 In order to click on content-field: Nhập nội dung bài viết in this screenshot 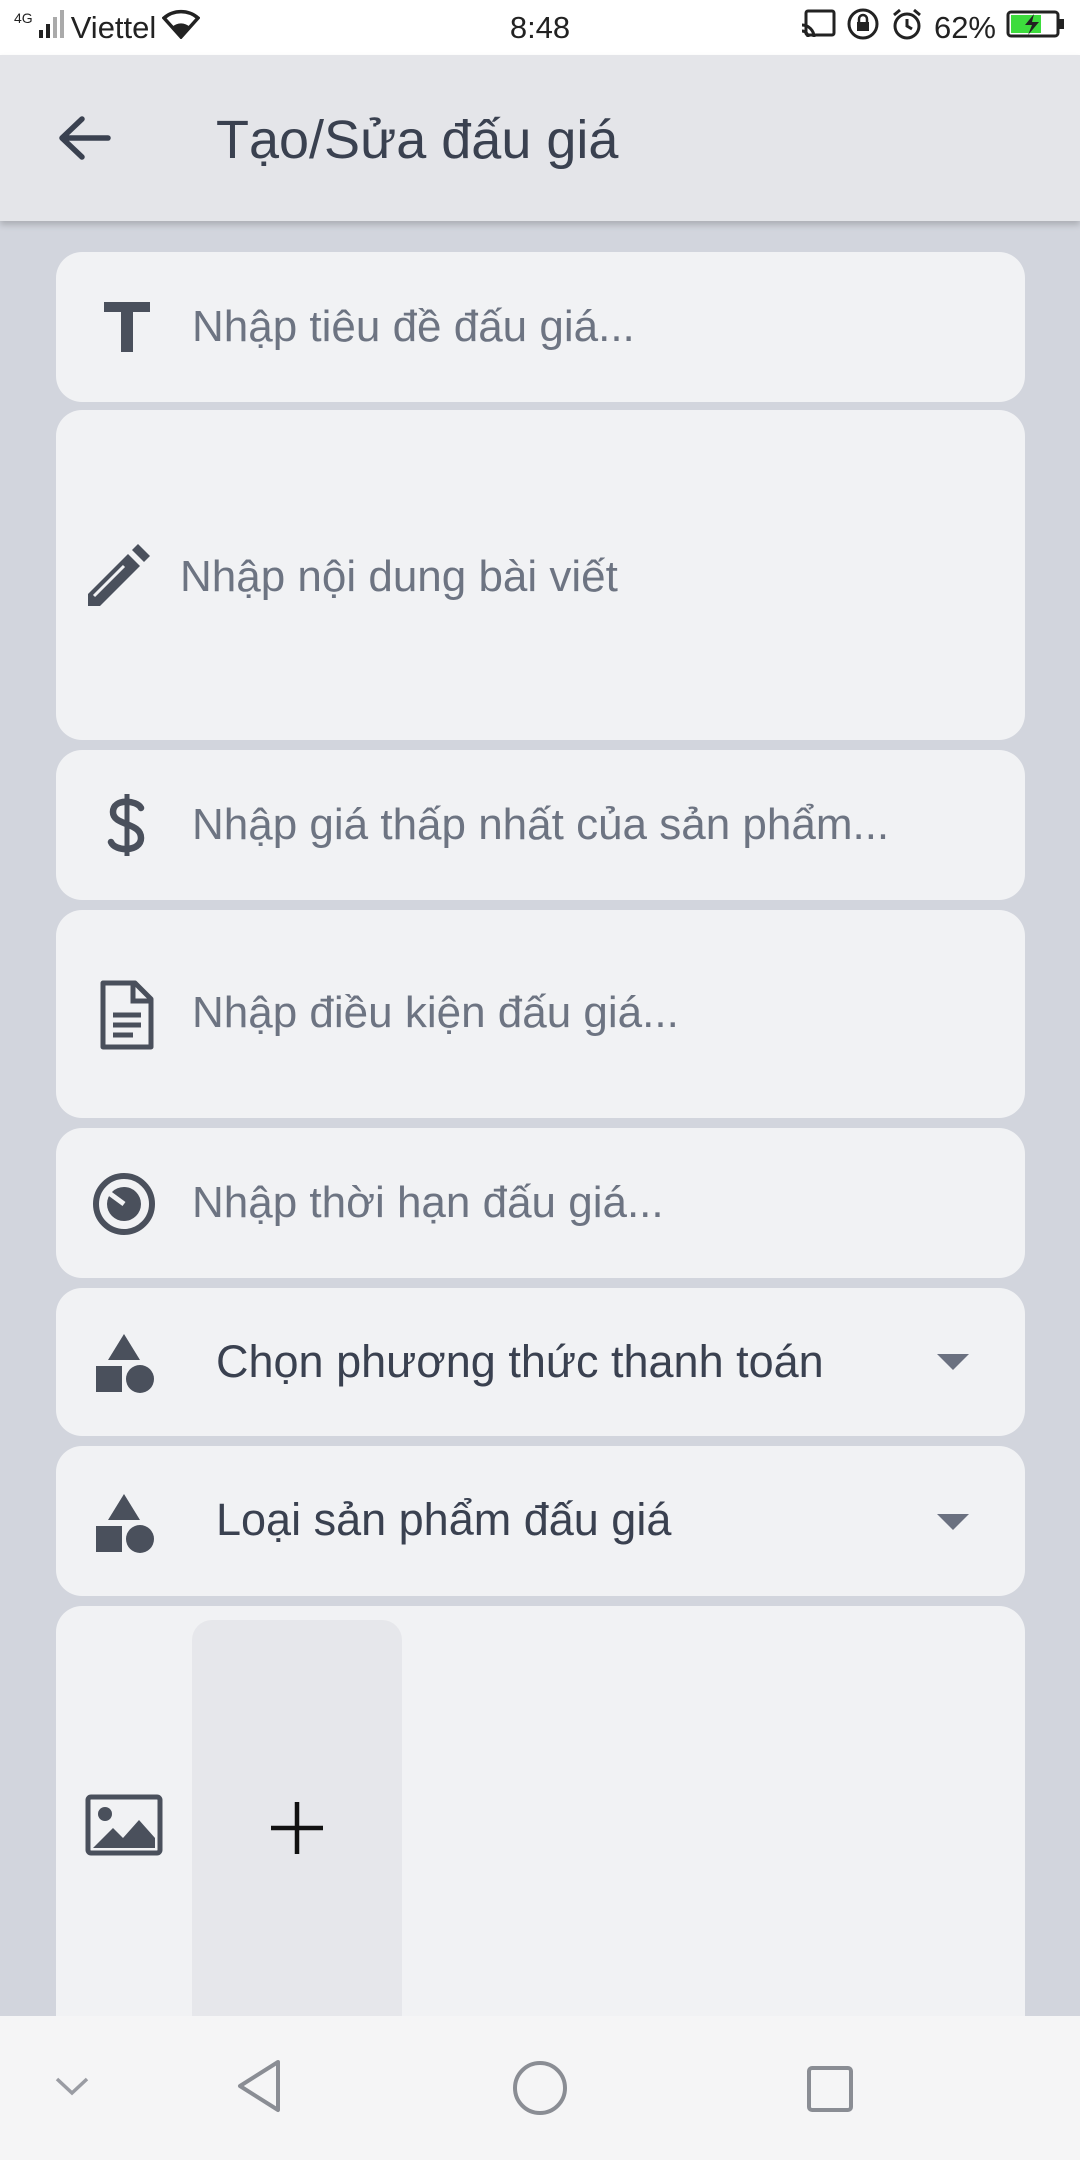, I will do `click(540, 575)`.